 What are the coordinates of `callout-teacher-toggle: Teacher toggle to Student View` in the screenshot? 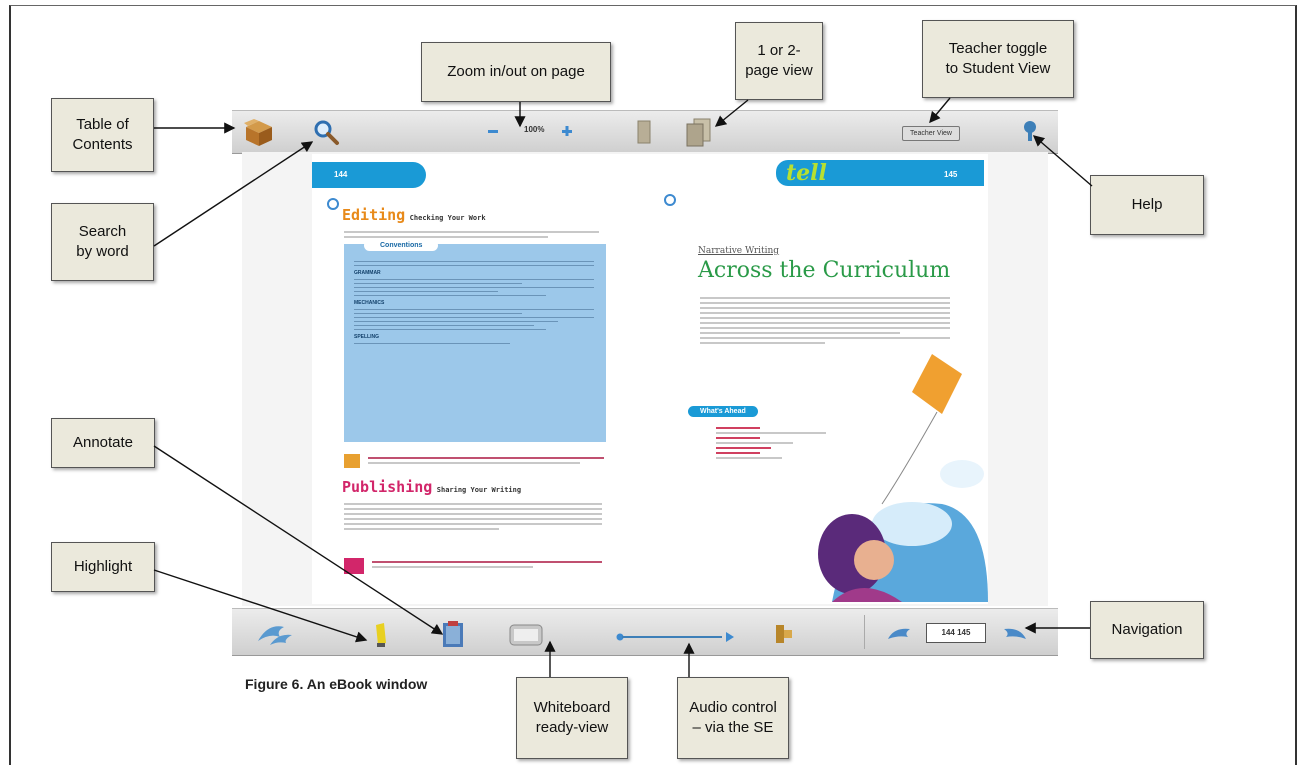 It's located at (998, 59).